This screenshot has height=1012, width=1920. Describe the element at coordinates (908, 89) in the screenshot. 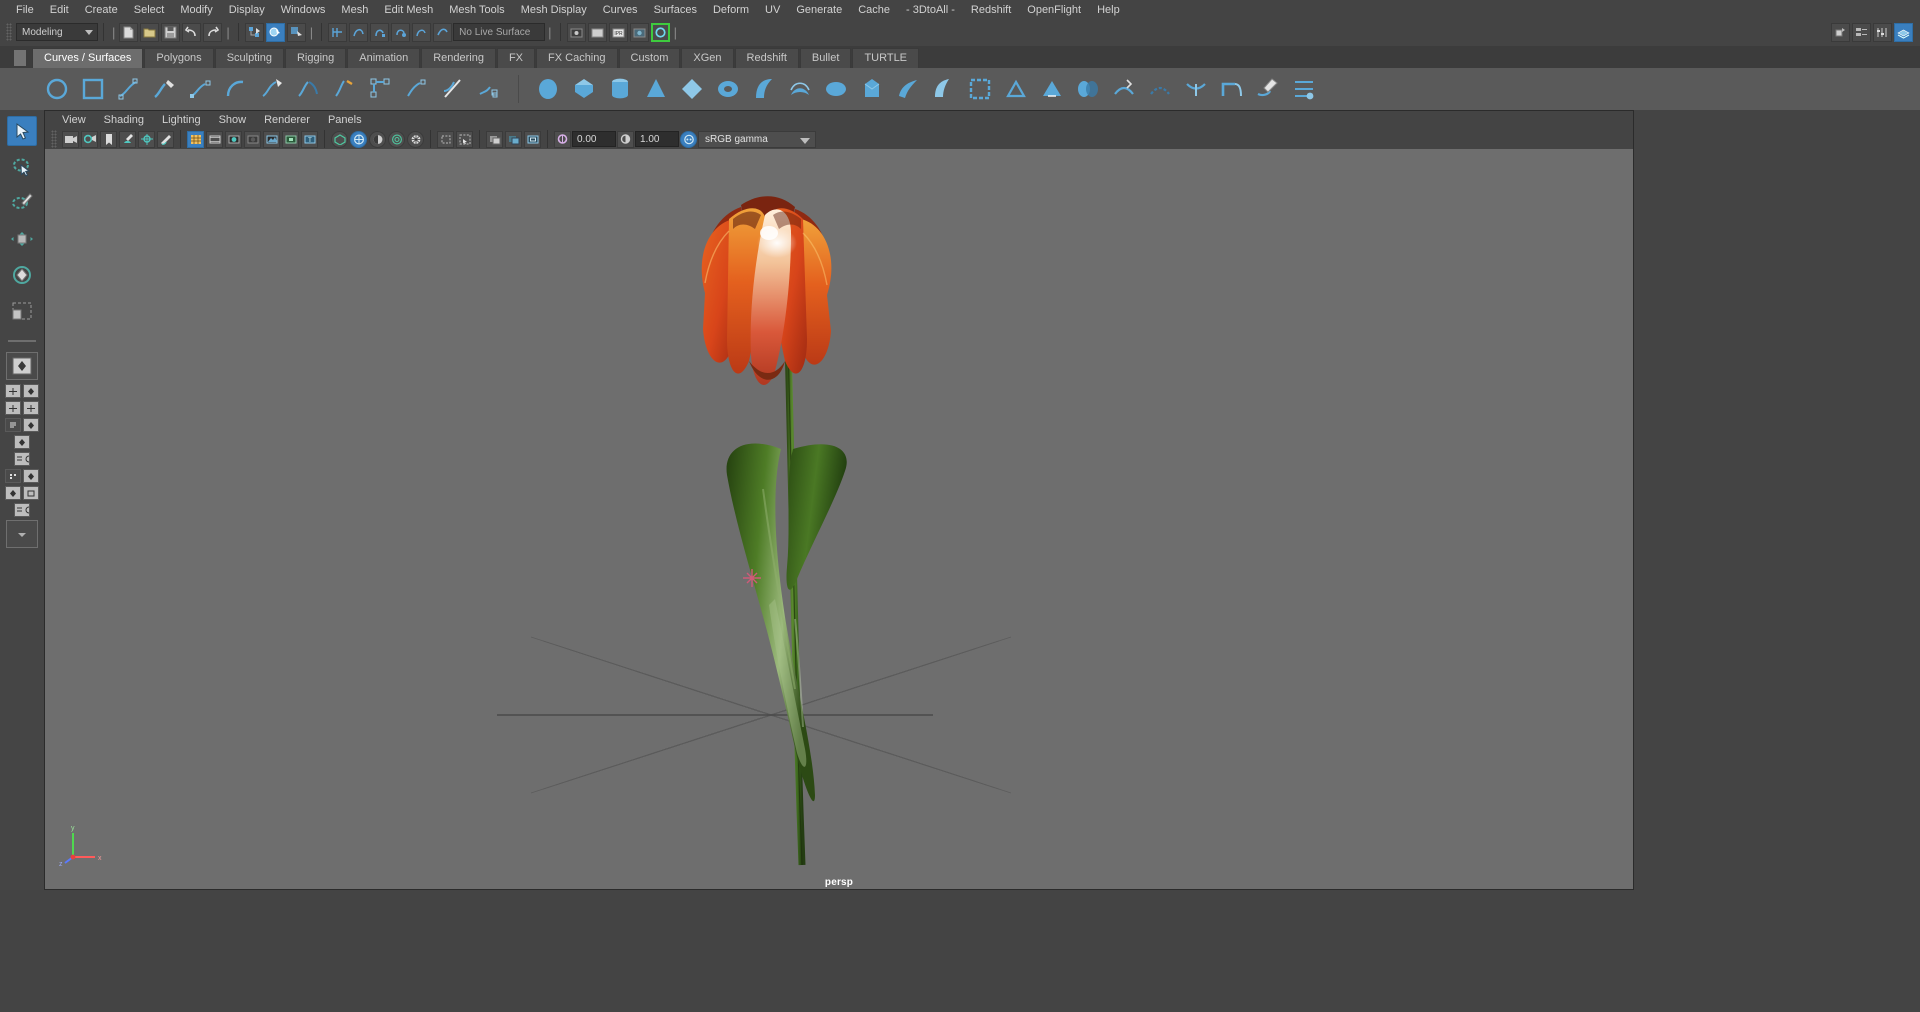

I see `birail-icon` at that location.